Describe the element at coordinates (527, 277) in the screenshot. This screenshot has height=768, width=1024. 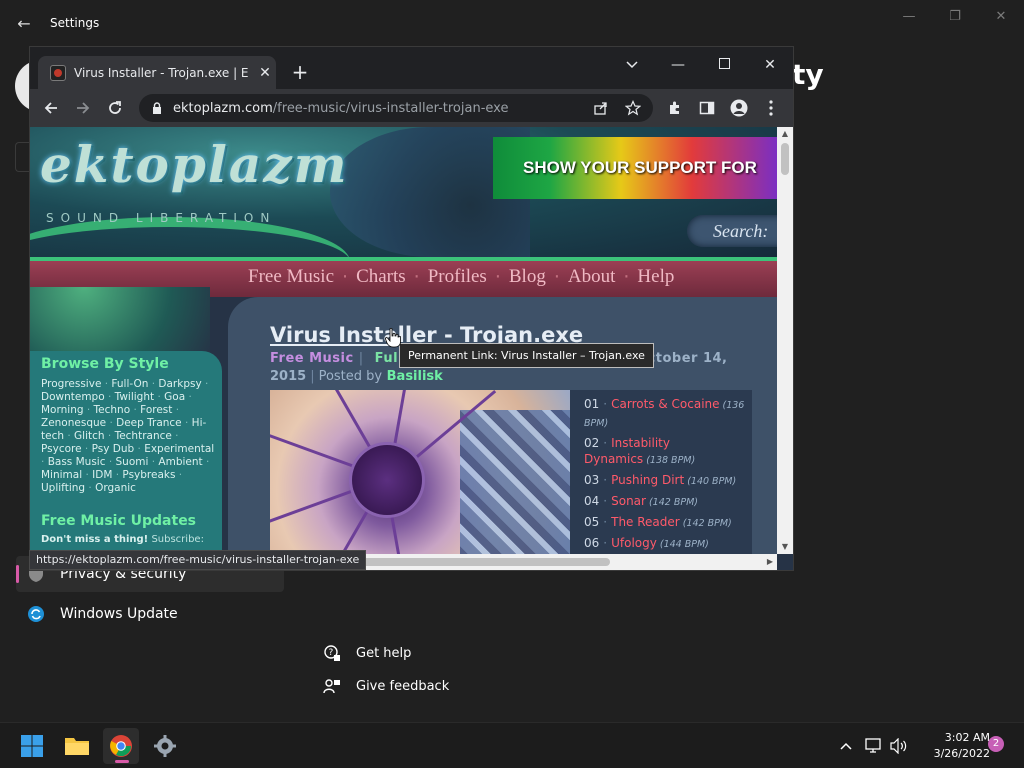
I see `nav-blog: Blog` at that location.